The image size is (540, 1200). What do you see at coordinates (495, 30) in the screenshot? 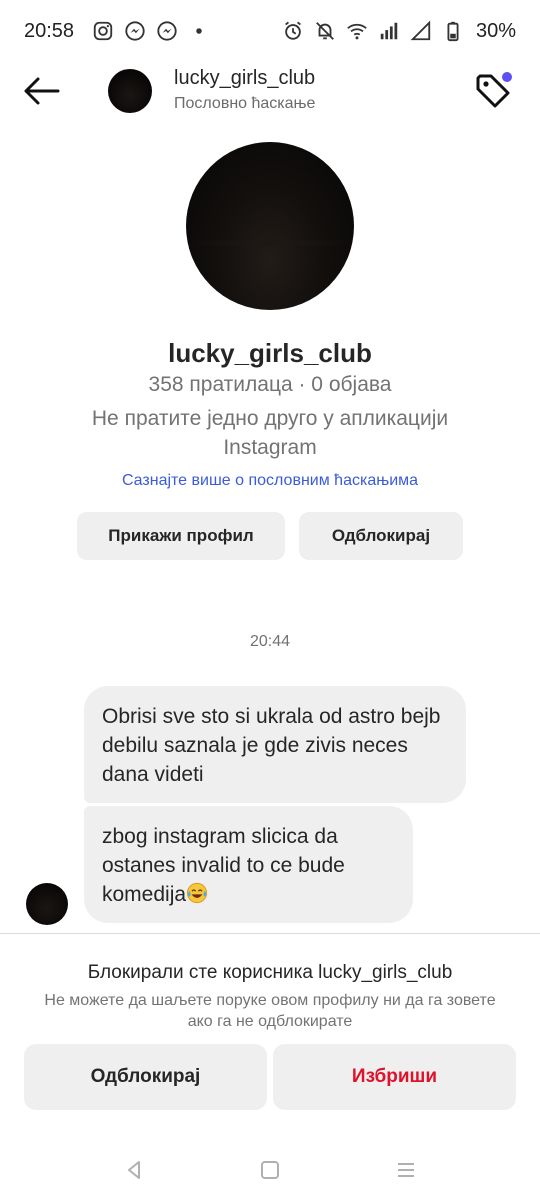
I see `battery-percent: 30%` at bounding box center [495, 30].